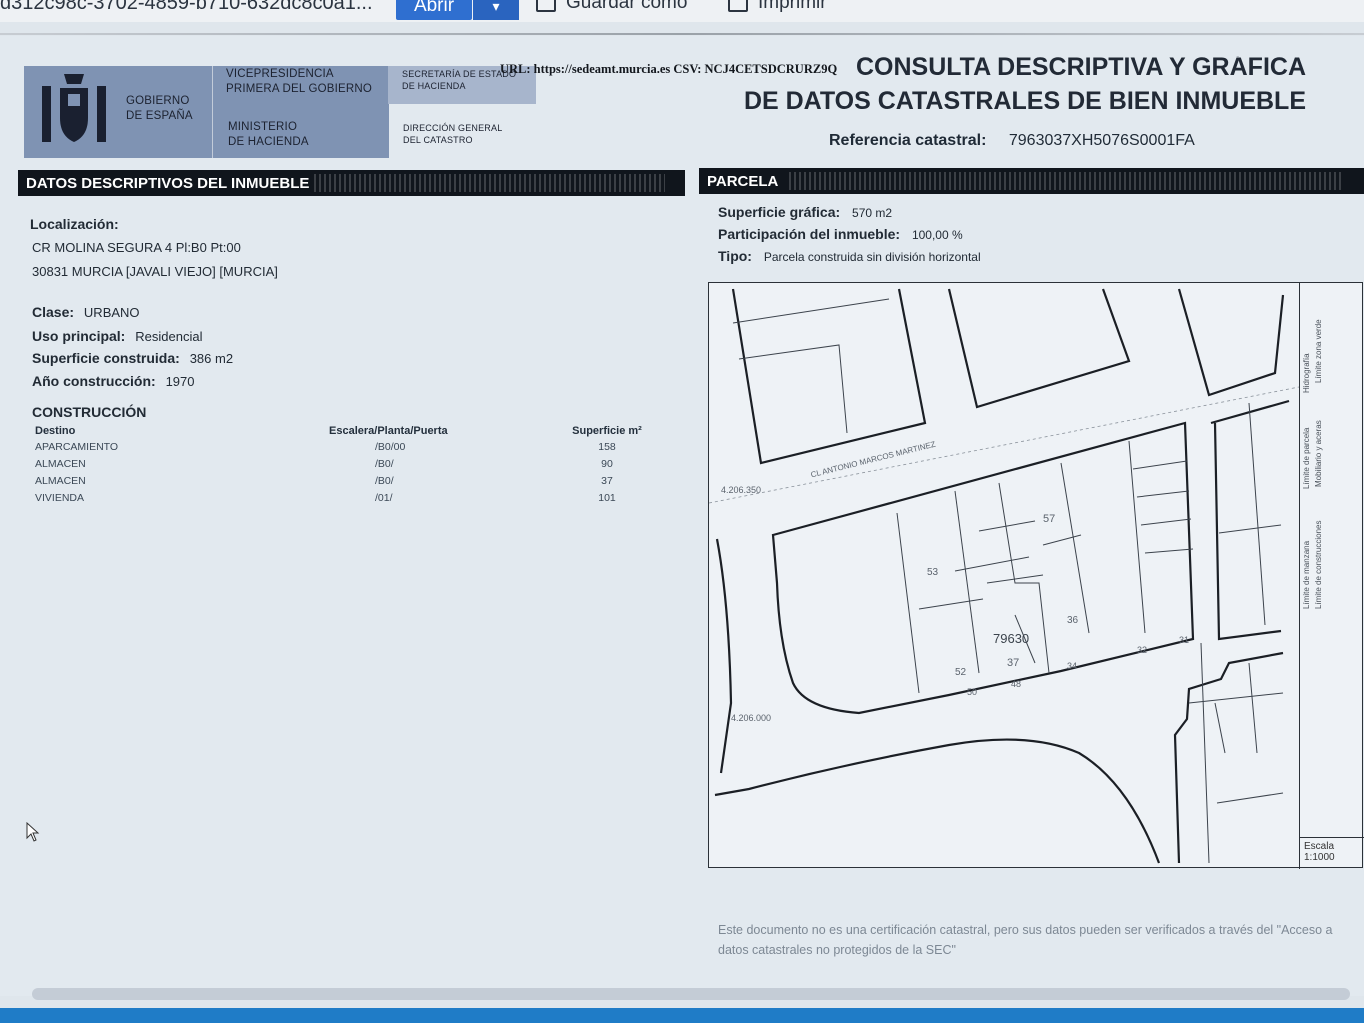  Describe the element at coordinates (933, 572) in the screenshot. I see `map-number: 53` at that location.